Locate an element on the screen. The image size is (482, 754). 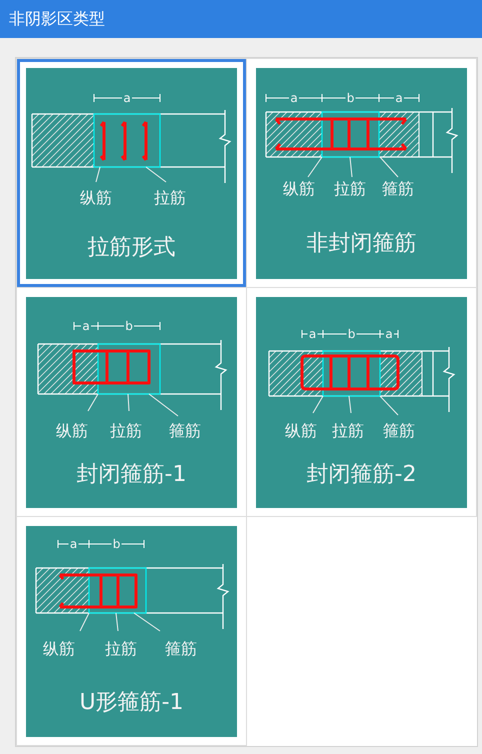
type-option: a 纵筋 拉筋 拉筋形式 is located at coordinates (131, 173).